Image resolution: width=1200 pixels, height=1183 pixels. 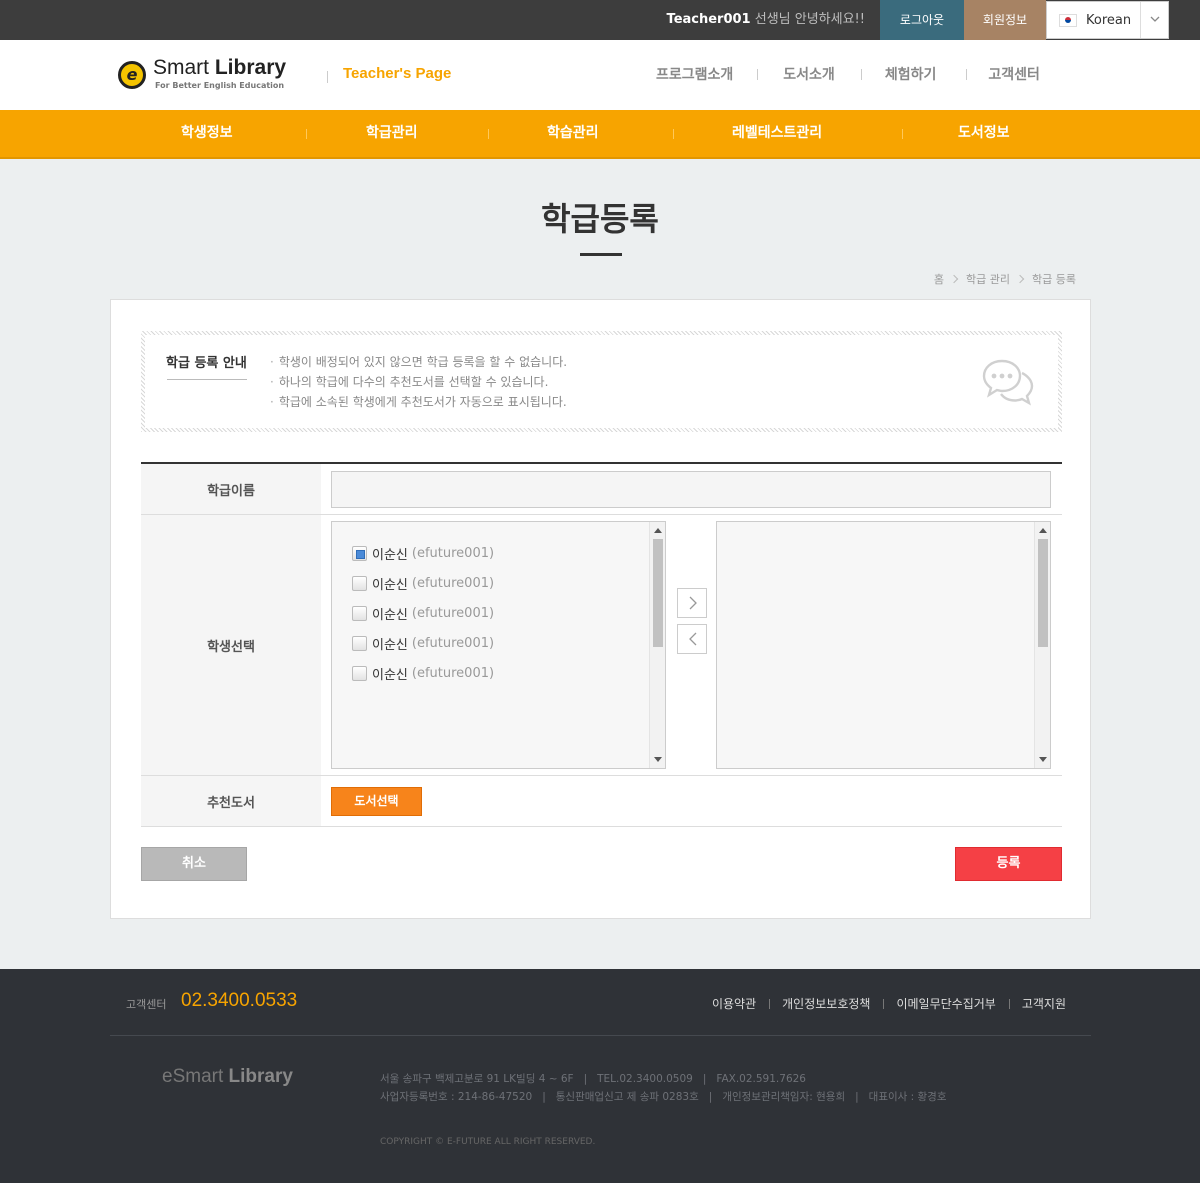 I want to click on customer-center-phone: 02.3400.0533, so click(x=239, y=1000).